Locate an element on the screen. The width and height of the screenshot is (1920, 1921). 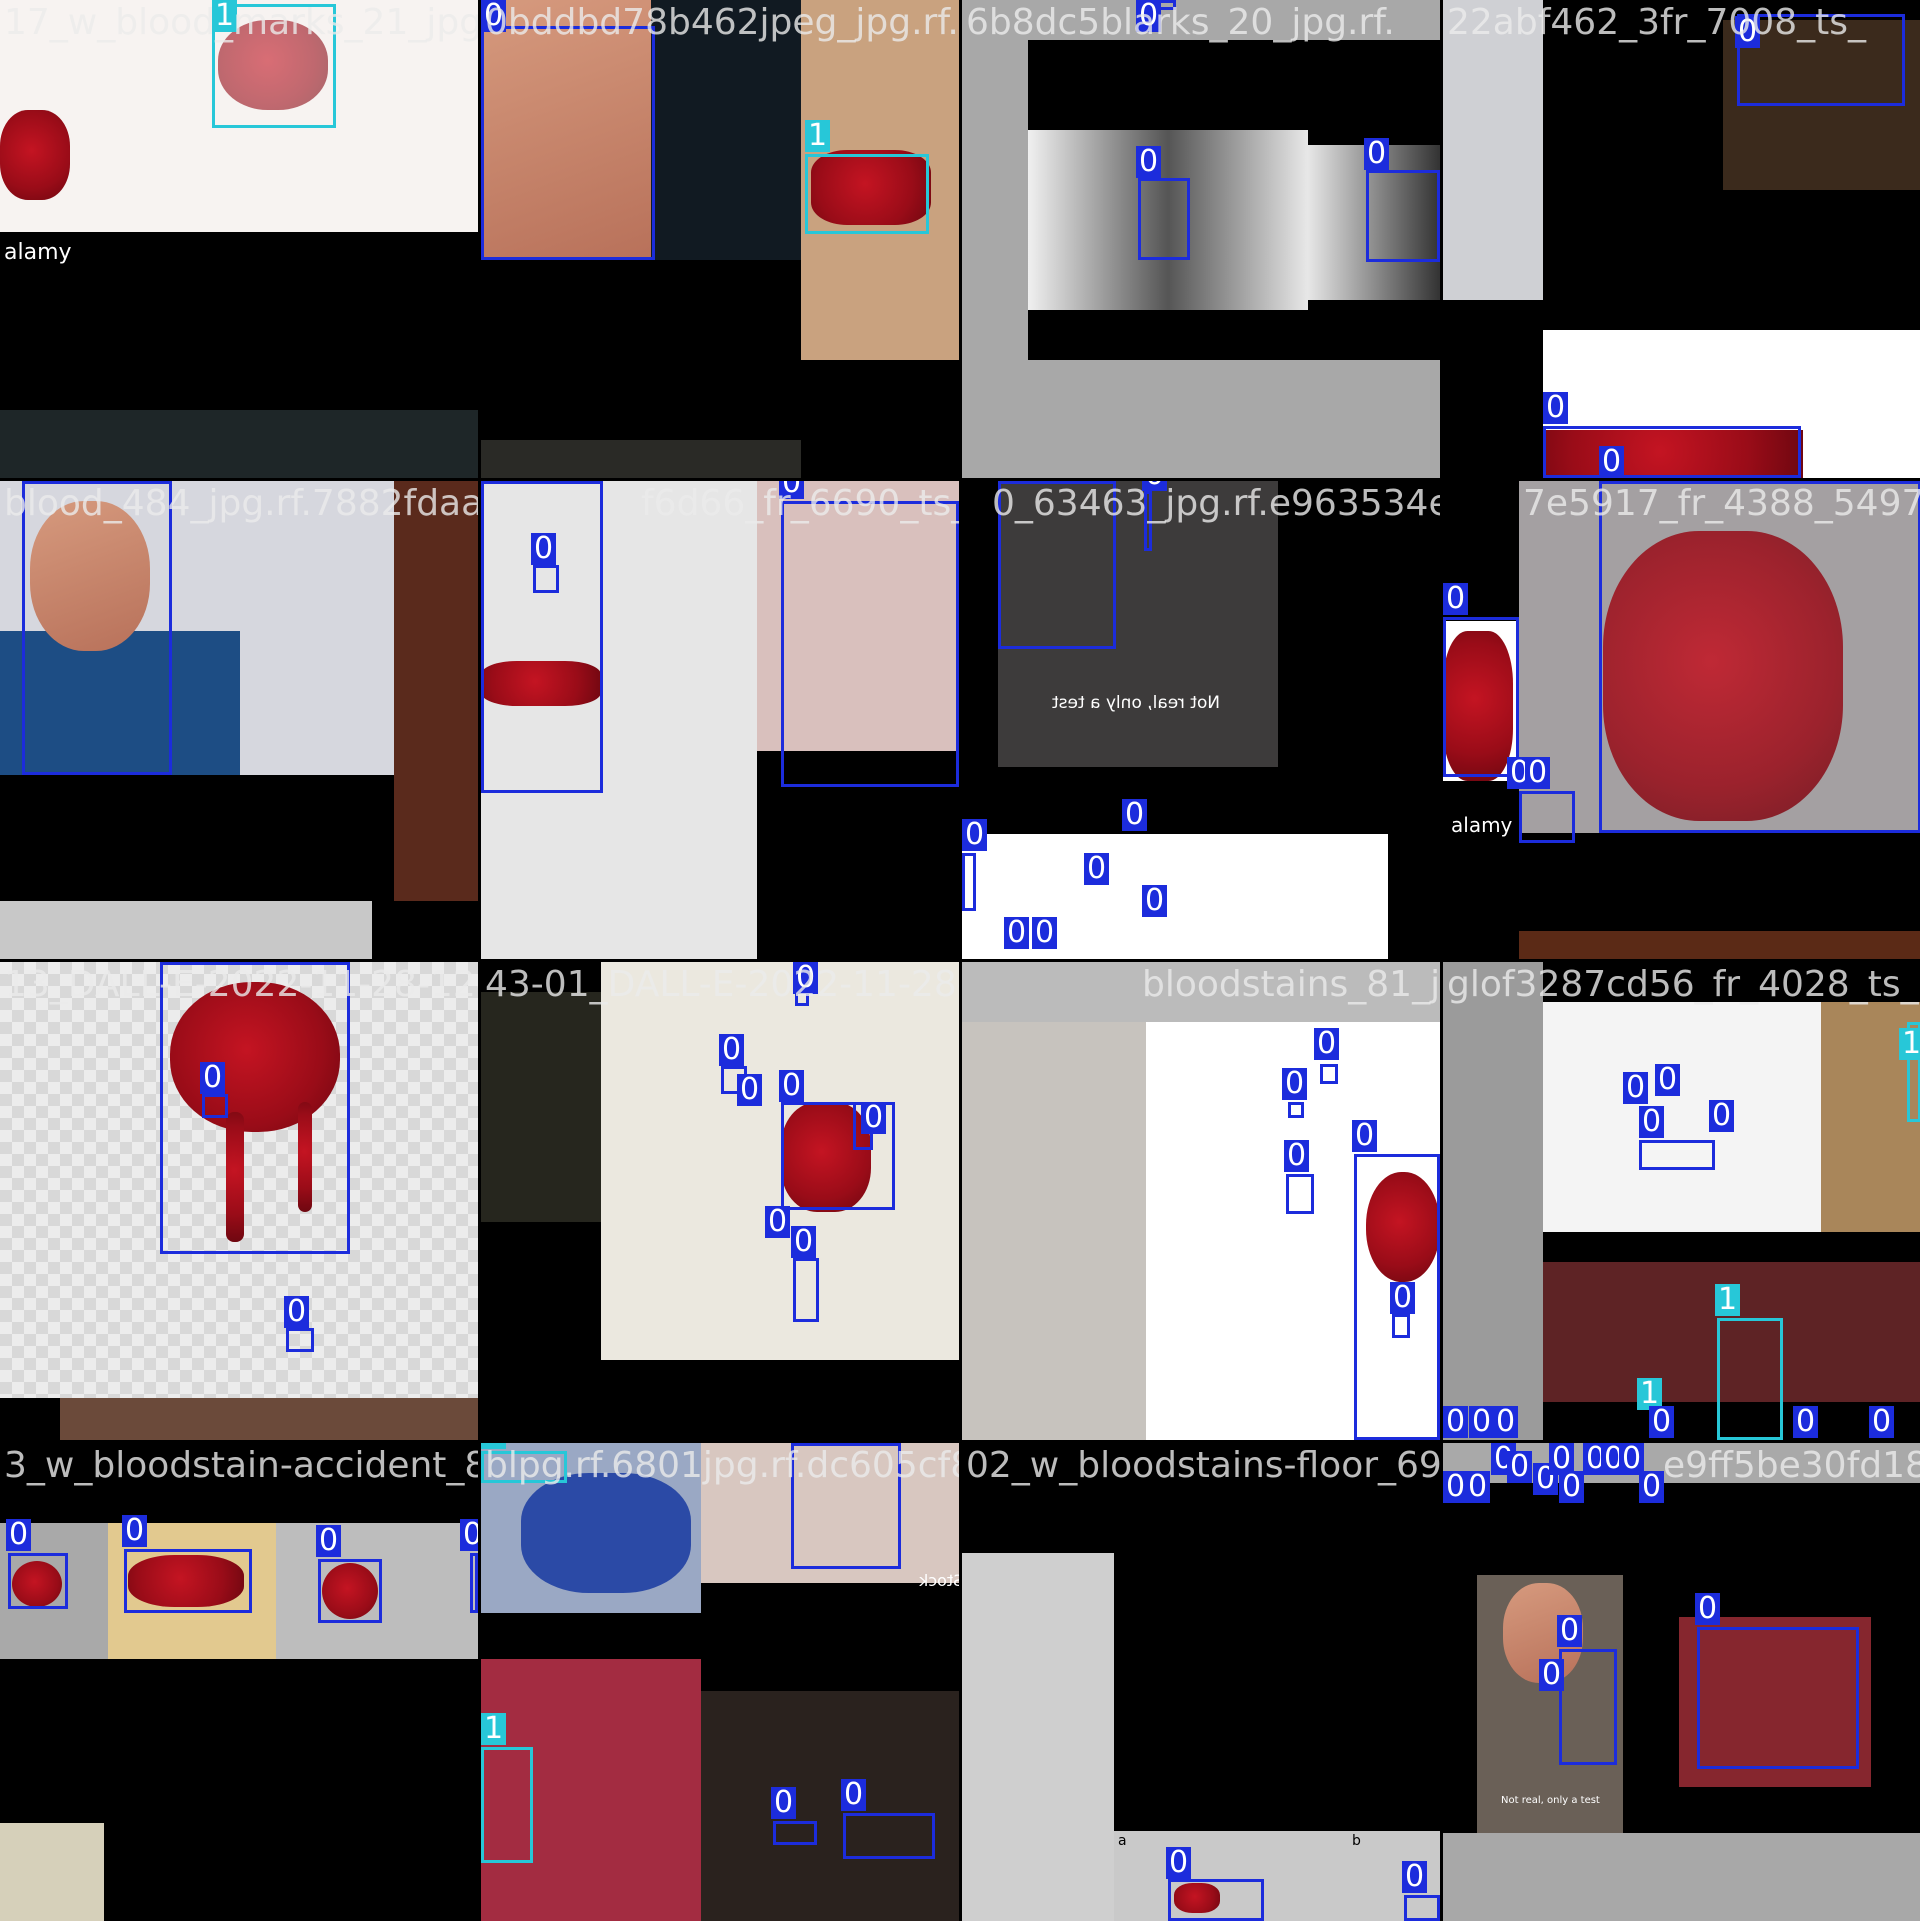
mosaic-tile: alamy 0 0 0 0 7e5917_fr_4388_5497_ts_ is located at coordinates (1681, 720).